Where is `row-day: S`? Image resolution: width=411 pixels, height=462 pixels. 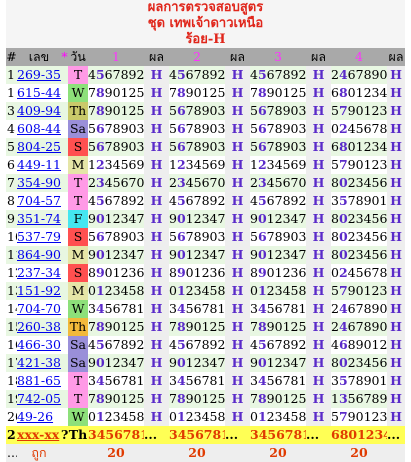 row-day: S is located at coordinates (78, 273).